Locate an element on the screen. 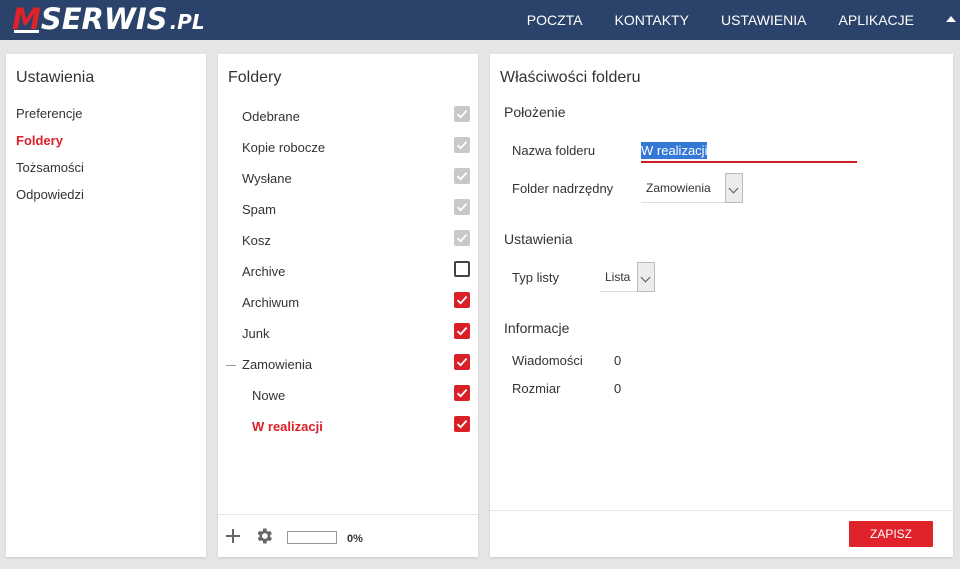  plus-icon is located at coordinates (233, 536).